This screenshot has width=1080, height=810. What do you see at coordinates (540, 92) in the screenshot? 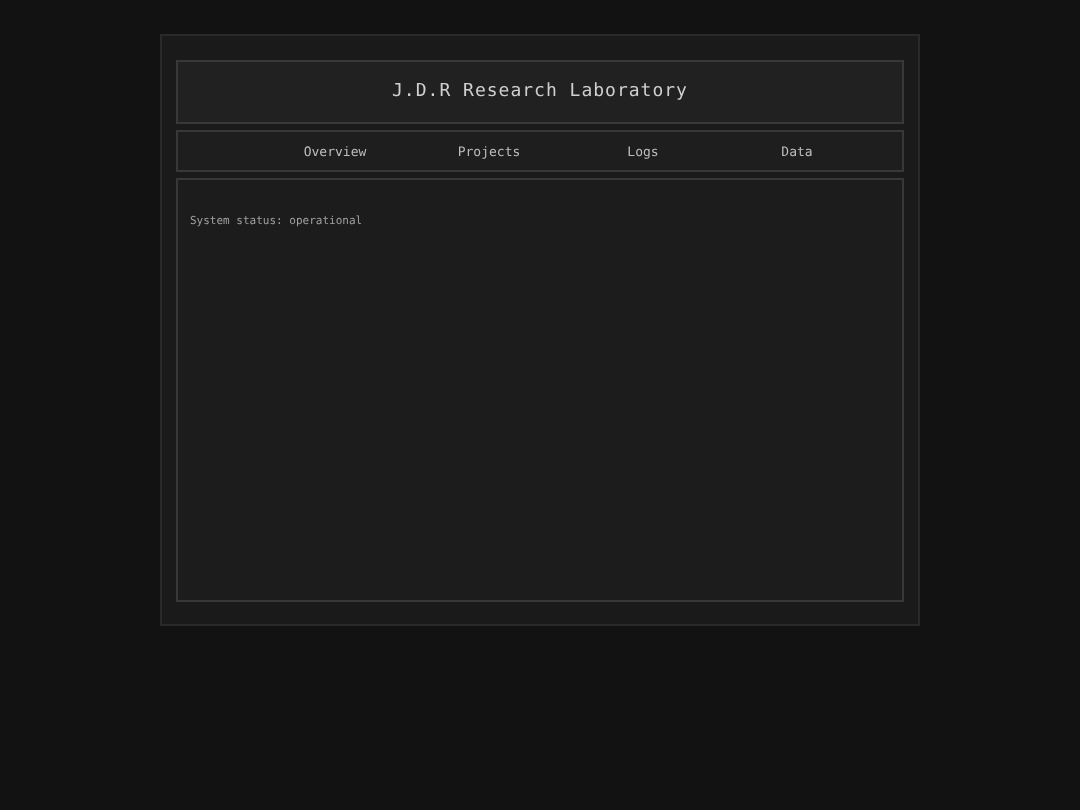
I see `site-title: J.D.R Research Laboratory` at bounding box center [540, 92].